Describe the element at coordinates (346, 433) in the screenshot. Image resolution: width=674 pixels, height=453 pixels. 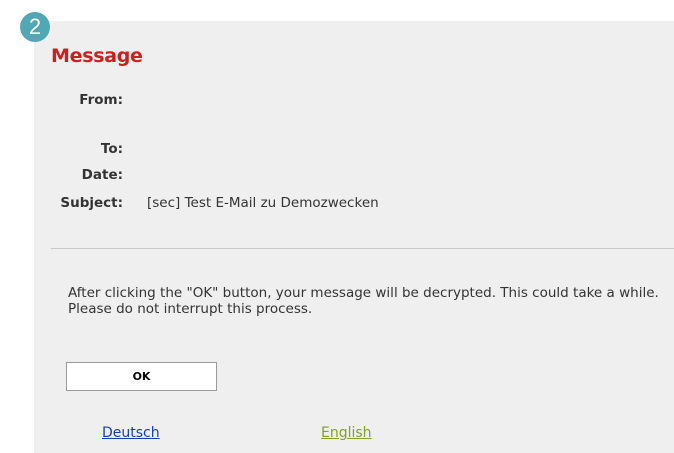
I see `language-link-english: English` at that location.